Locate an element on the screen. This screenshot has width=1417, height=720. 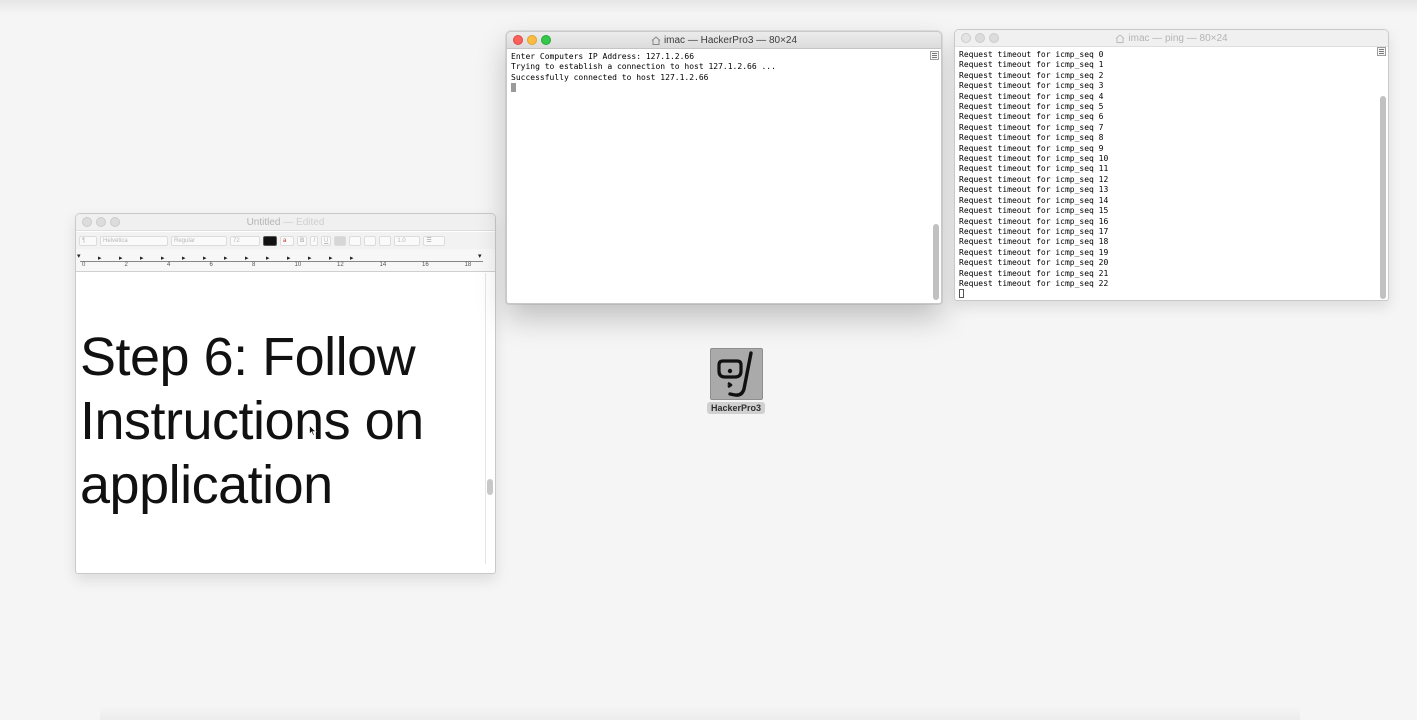
document-line: application is located at coordinates (206, 485).